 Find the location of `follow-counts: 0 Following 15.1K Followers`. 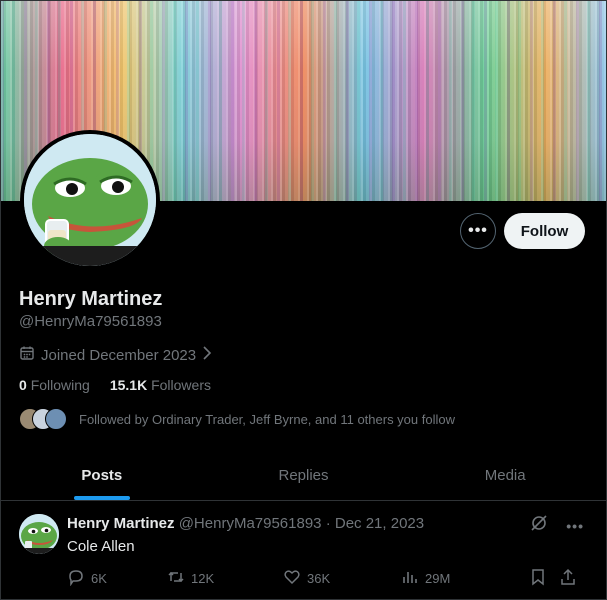

follow-counts: 0 Following 15.1K Followers is located at coordinates (115, 385).